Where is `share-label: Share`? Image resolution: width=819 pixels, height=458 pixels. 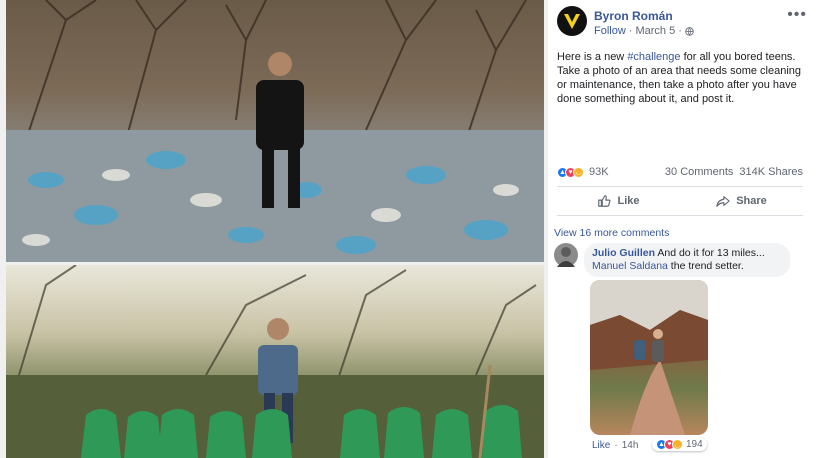 share-label: Share is located at coordinates (751, 201).